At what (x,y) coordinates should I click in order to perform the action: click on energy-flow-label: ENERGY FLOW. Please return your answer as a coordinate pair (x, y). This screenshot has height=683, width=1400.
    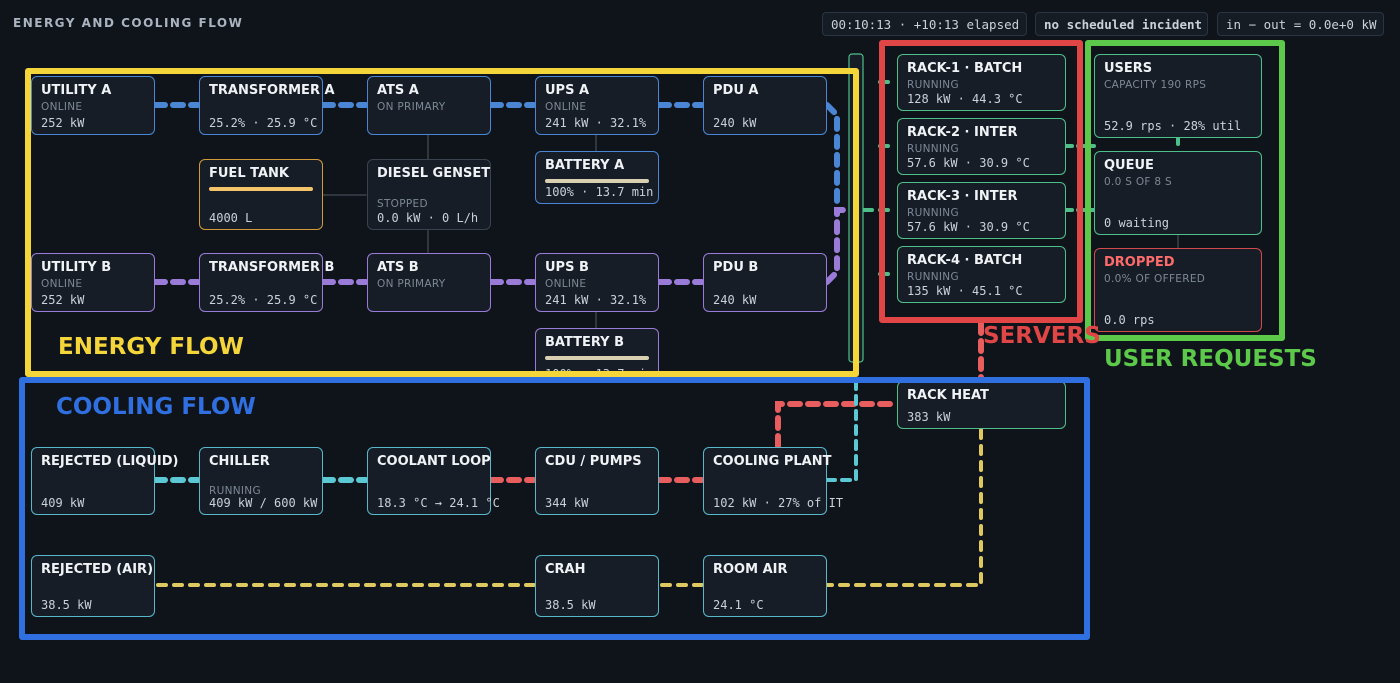
    Looking at the image, I should click on (151, 347).